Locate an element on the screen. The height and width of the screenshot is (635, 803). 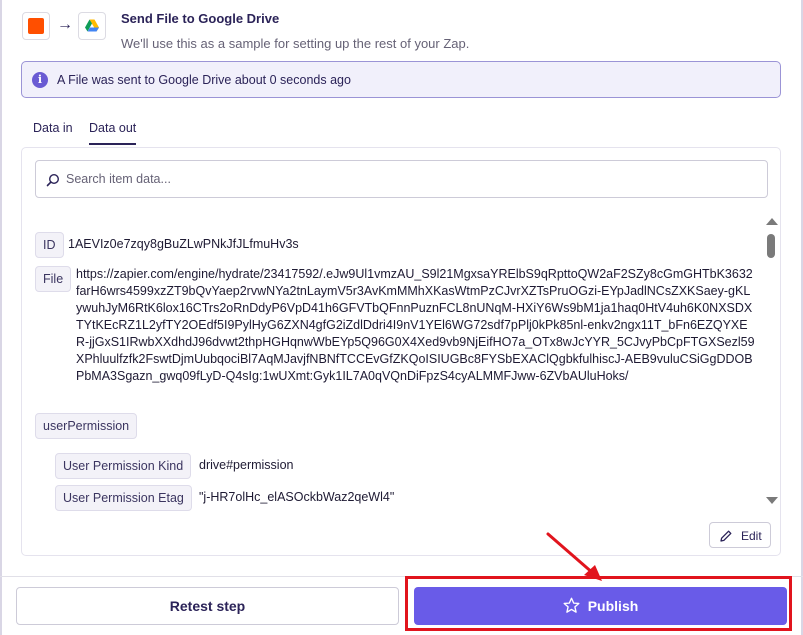
tab-data-in: Data in is located at coordinates (53, 128).